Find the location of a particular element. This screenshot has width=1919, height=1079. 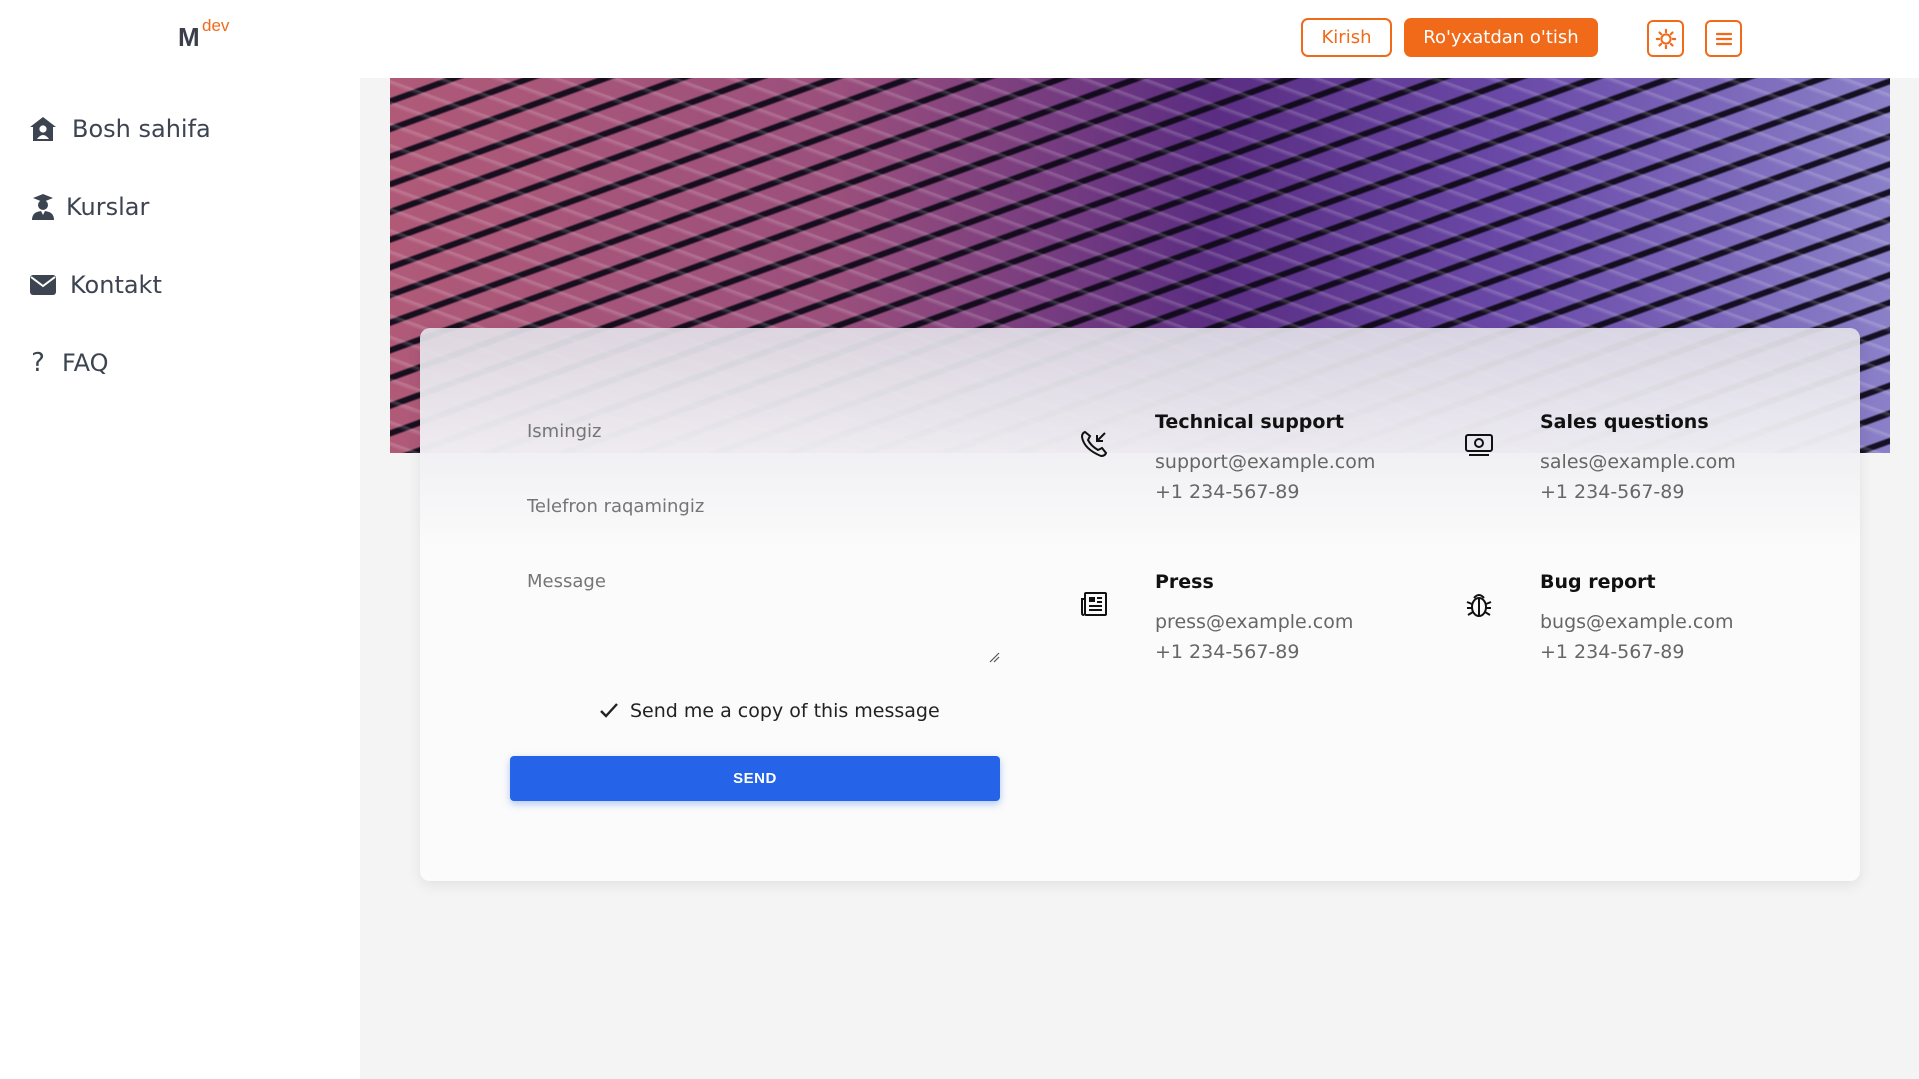

menu-button is located at coordinates (1723, 38).